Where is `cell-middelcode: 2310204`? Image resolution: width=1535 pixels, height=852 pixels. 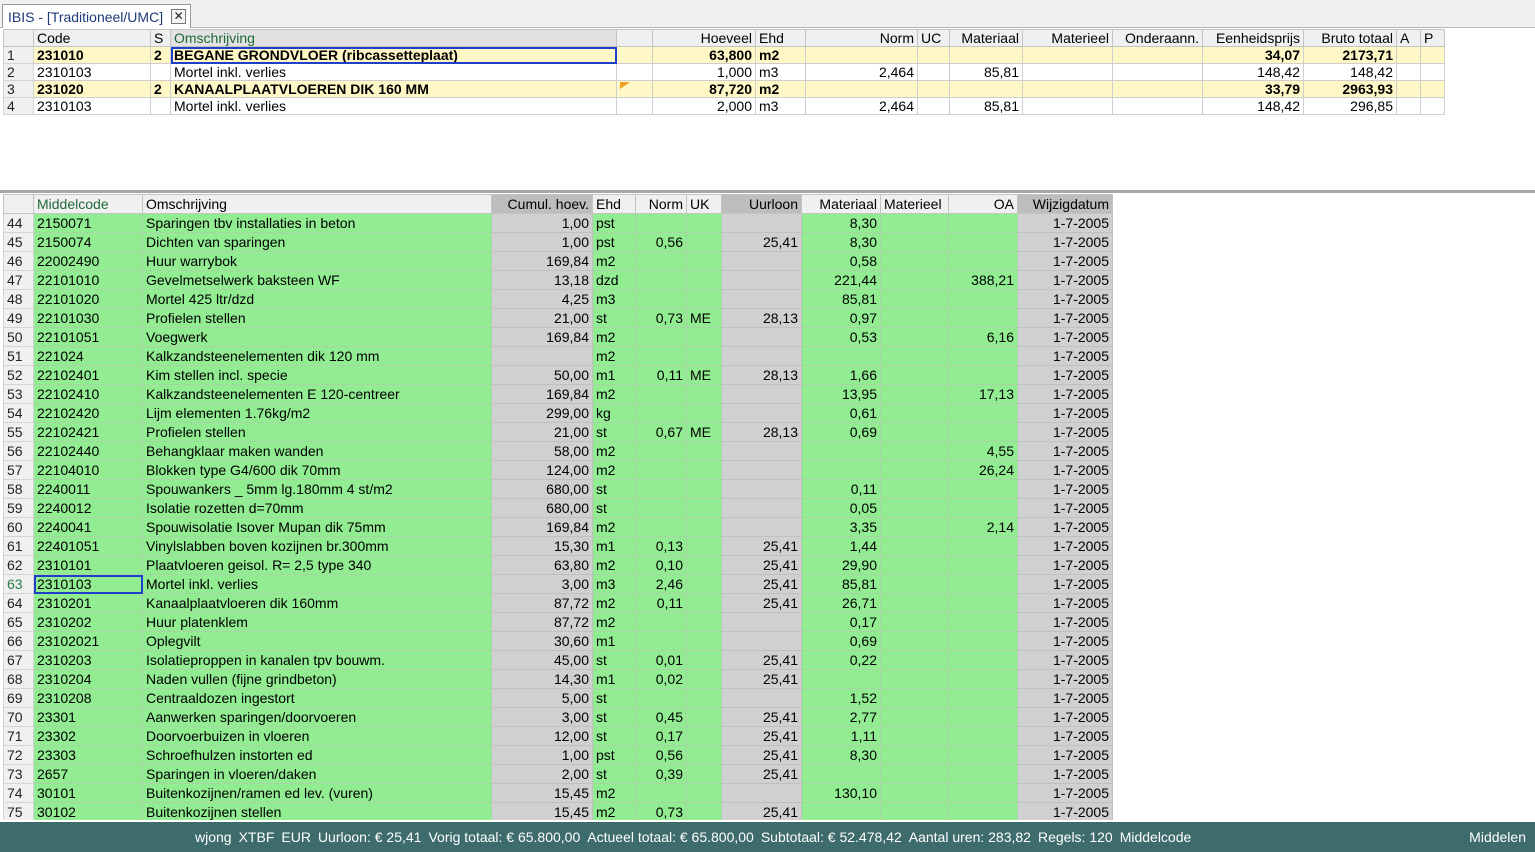
cell-middelcode: 2310204 is located at coordinates (88, 679).